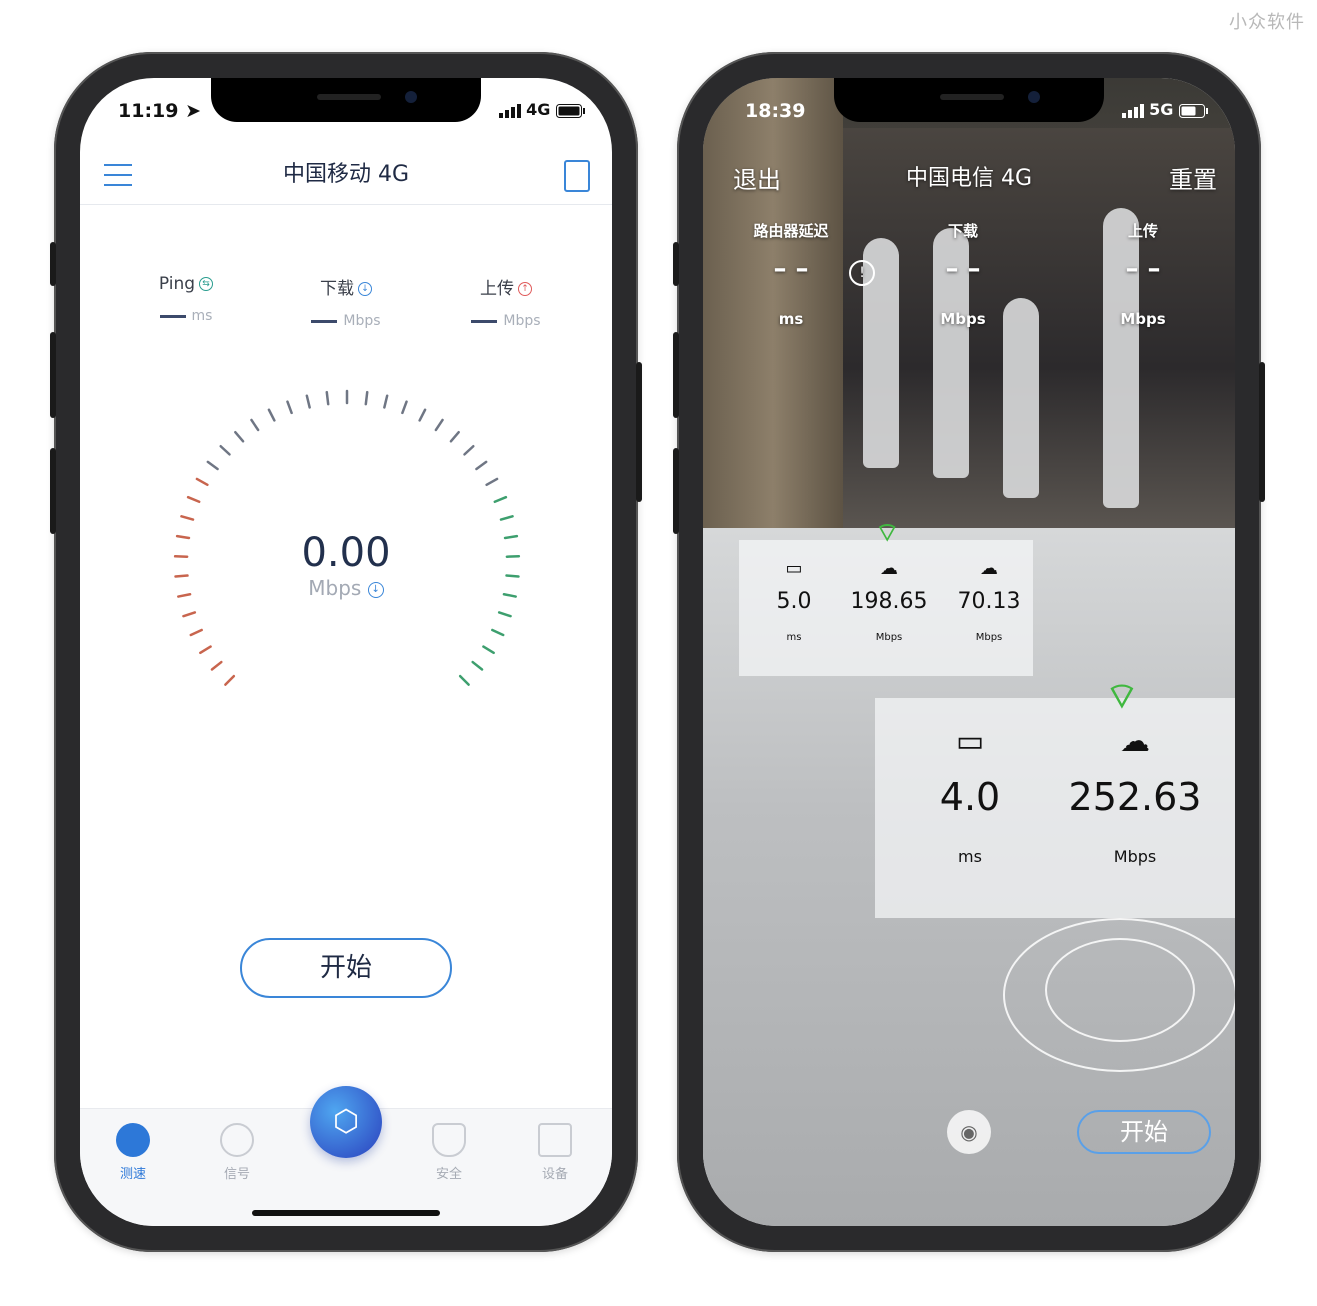  I want to click on tab-speedtest: 测速, so click(133, 1152).